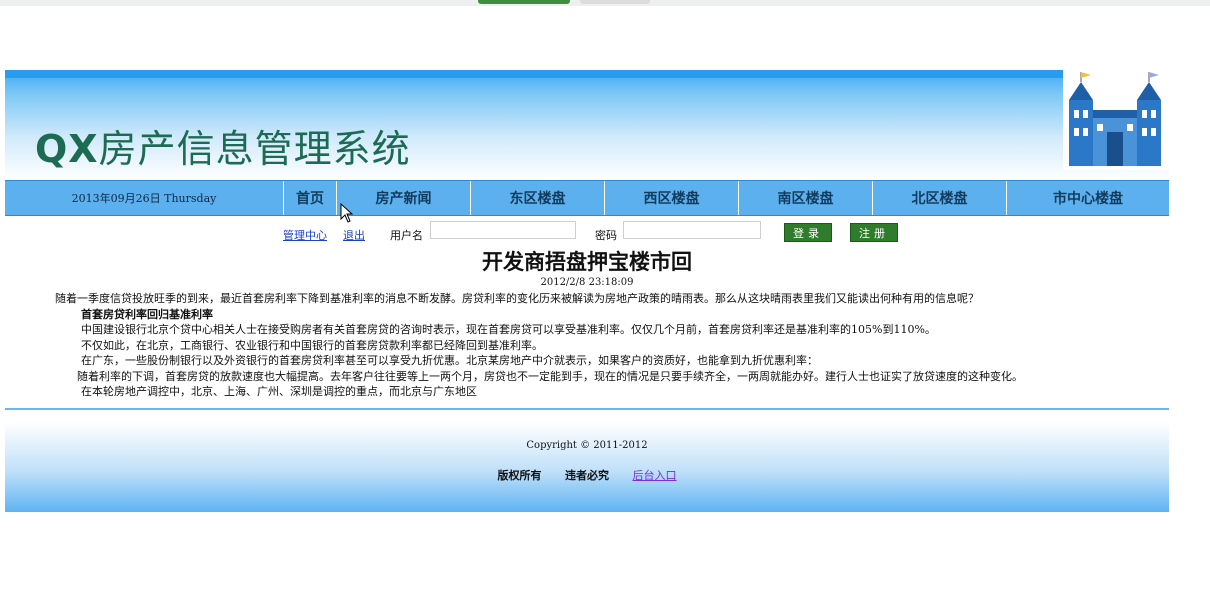  Describe the element at coordinates (524, 2) in the screenshot. I see `browser-tab-active` at that location.